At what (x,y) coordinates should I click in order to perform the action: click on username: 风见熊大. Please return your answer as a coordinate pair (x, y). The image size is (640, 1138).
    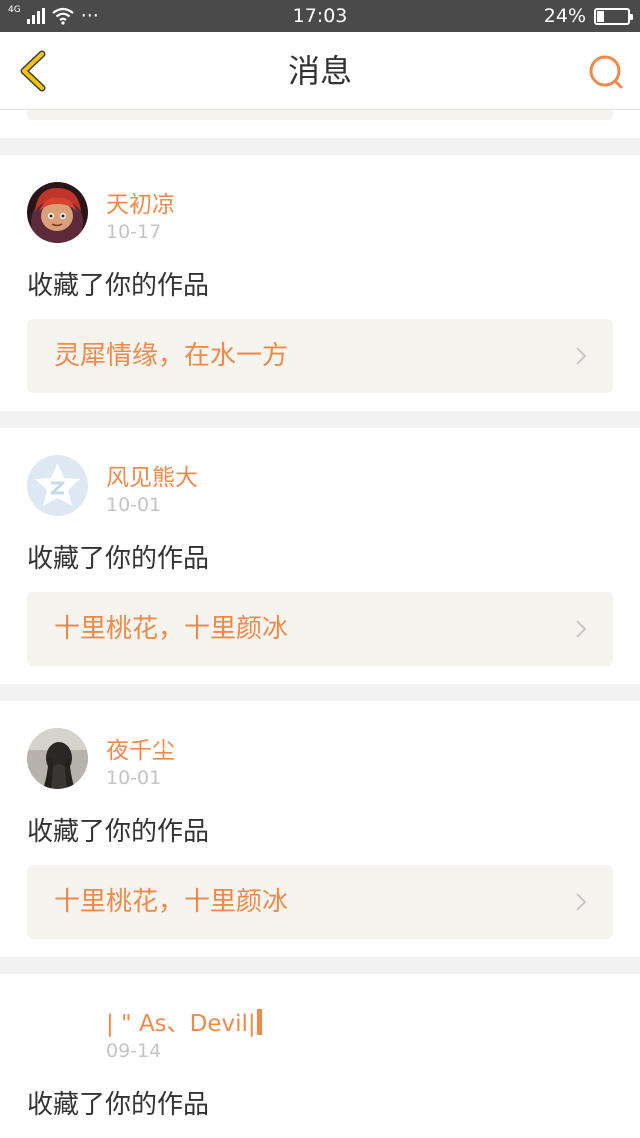
    Looking at the image, I should click on (152, 475).